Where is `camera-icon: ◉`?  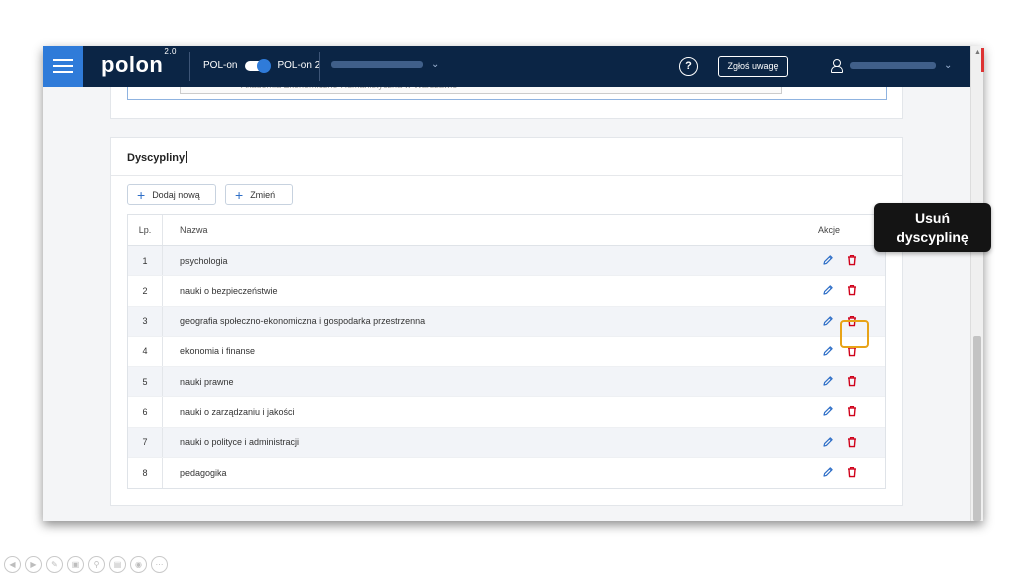
camera-icon: ◉ is located at coordinates (138, 564).